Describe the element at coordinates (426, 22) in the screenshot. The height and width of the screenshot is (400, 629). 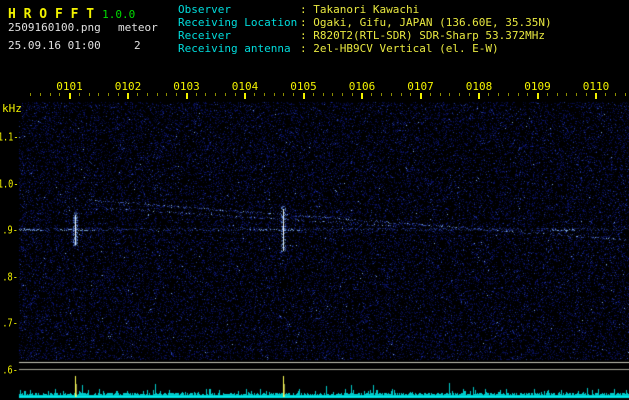
I see `info-value: : Ogaki, Gifu, JAPAN (136.60E, 35.35N)` at that location.